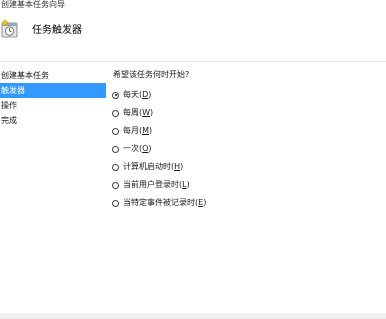  Describe the element at coordinates (138, 130) in the screenshot. I see `option-monthly-label: 每月(M)` at that location.